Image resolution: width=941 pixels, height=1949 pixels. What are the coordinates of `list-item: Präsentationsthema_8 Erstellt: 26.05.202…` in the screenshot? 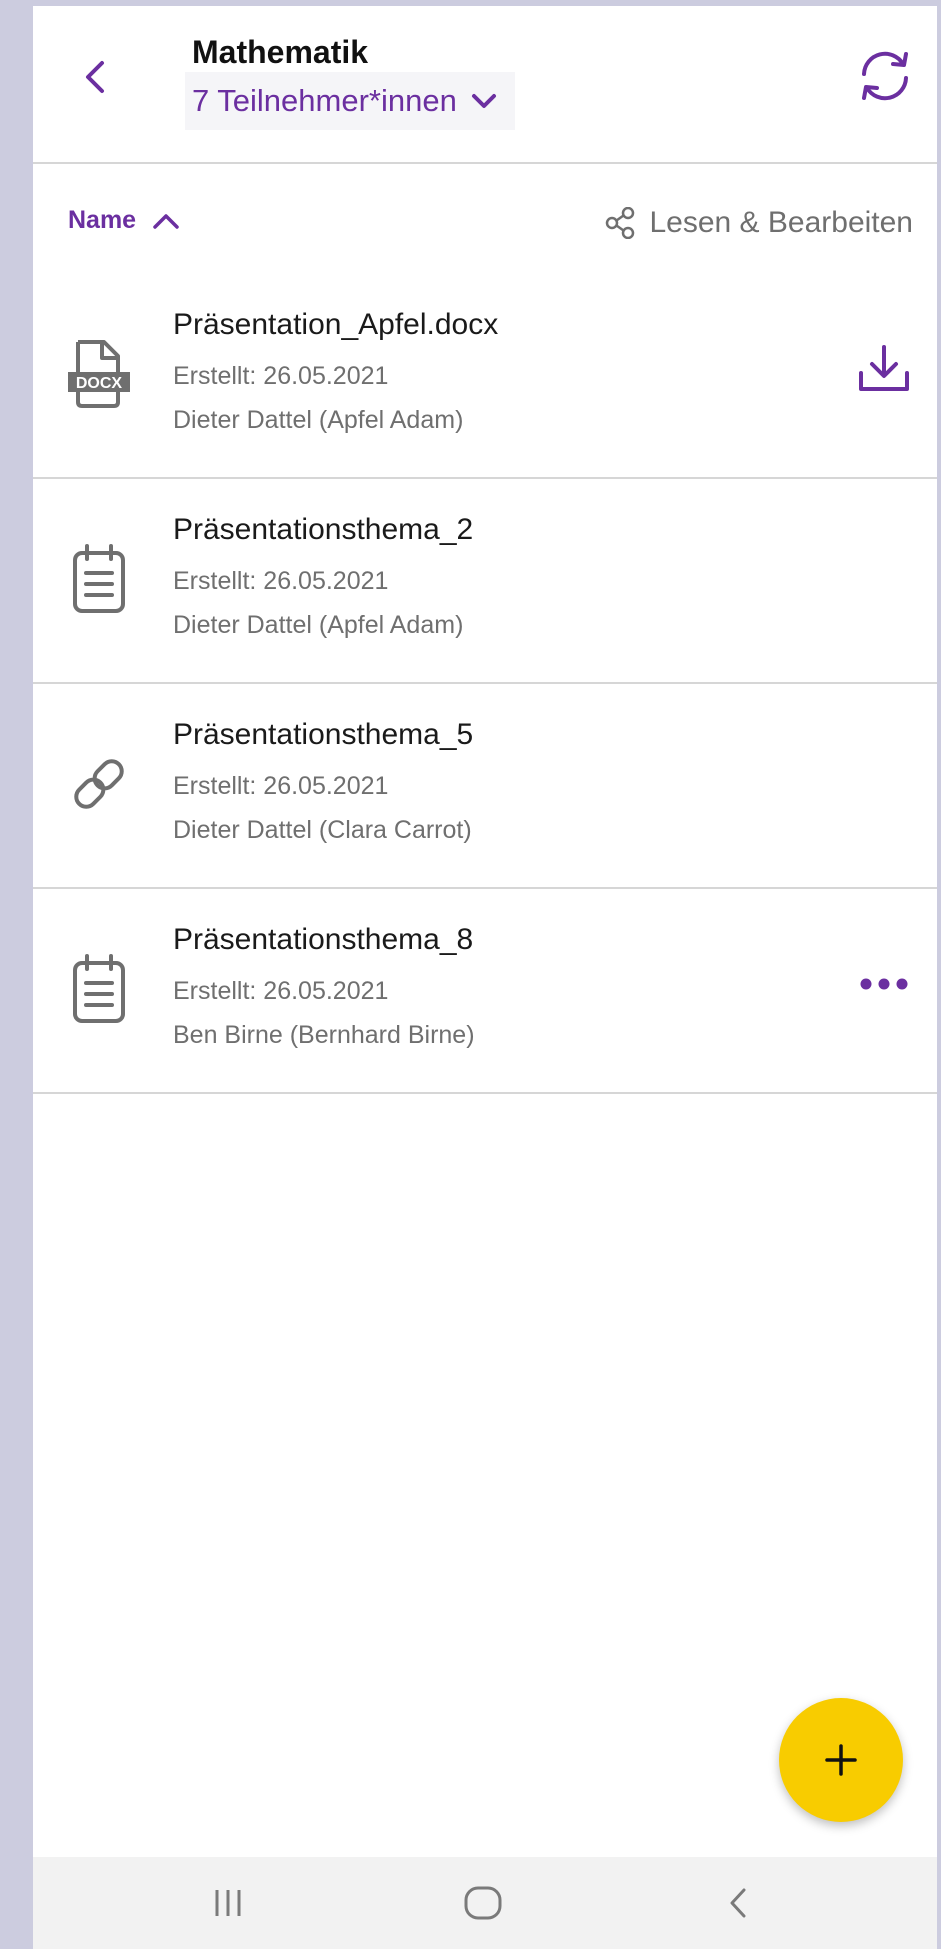 It's located at (485, 991).